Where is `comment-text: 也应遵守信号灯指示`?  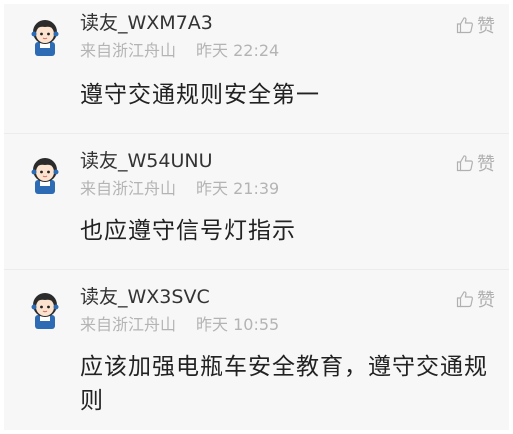
comment-text: 也应遵守信号灯指示 is located at coordinates (188, 231).